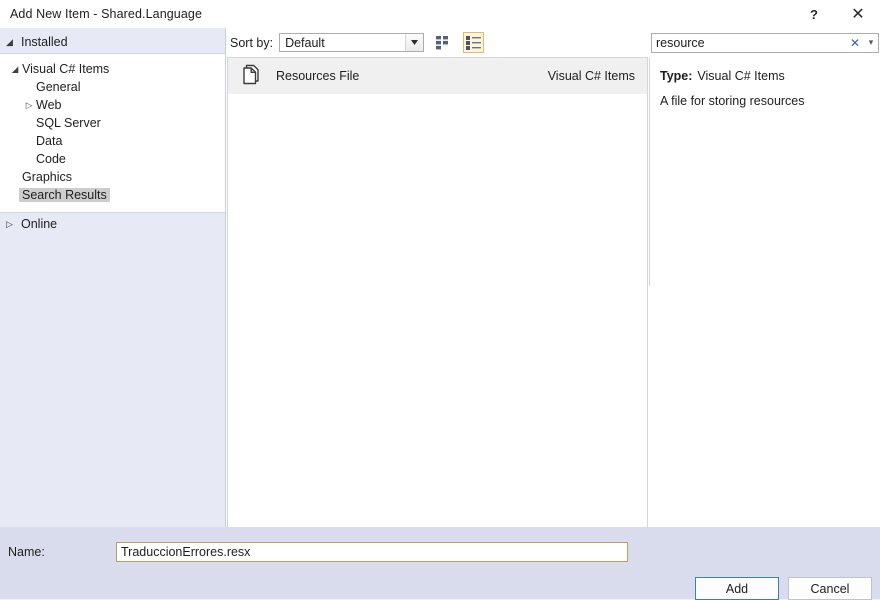  What do you see at coordinates (305, 42) in the screenshot?
I see `sort-by-value: Default` at bounding box center [305, 42].